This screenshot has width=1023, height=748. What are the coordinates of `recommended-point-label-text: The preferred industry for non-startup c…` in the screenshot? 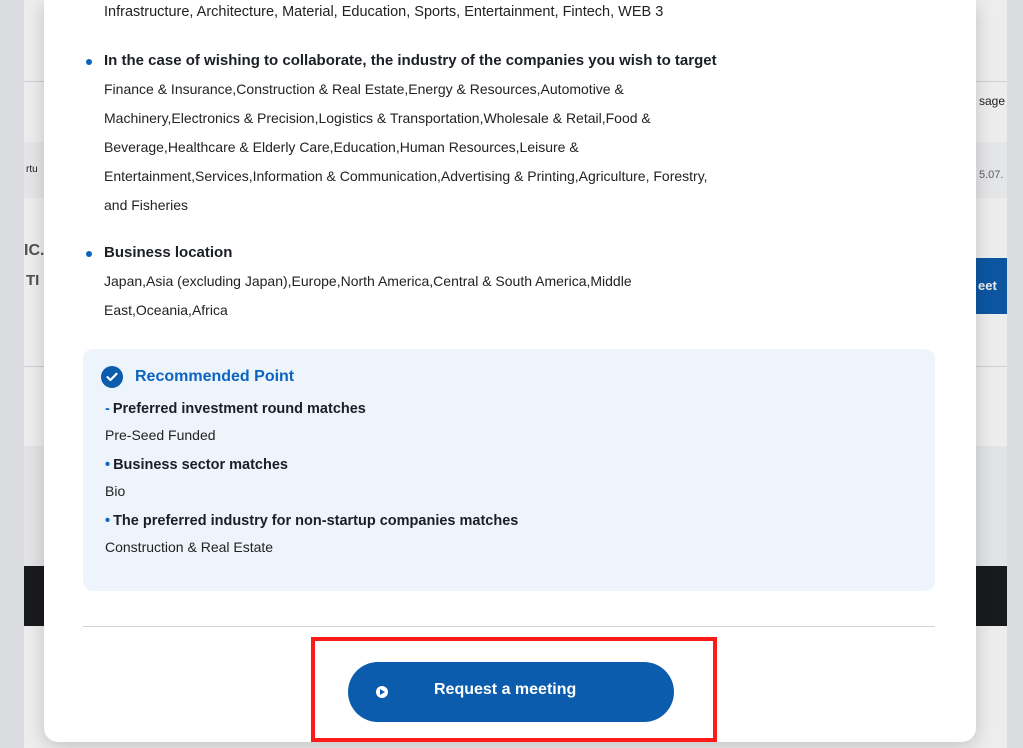 It's located at (316, 521).